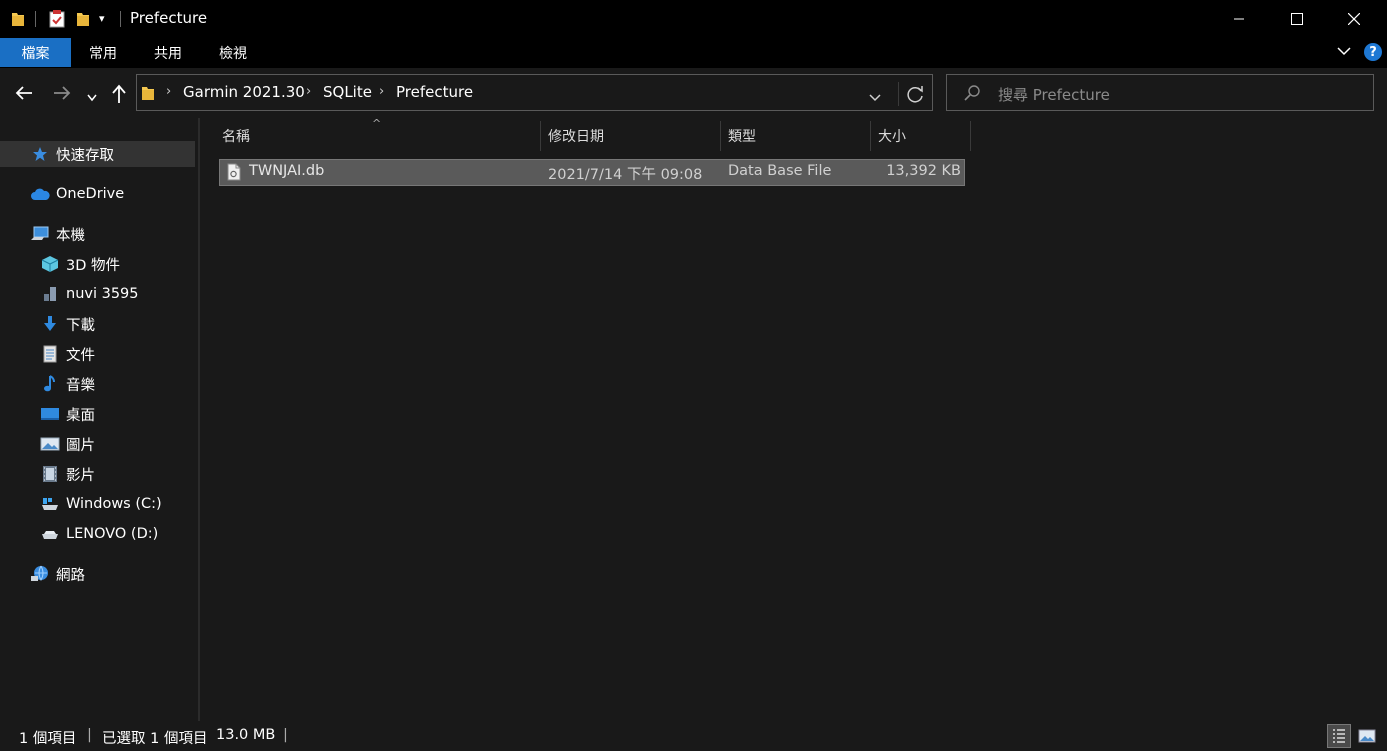 The height and width of the screenshot is (751, 1387). Describe the element at coordinates (434, 92) in the screenshot. I see `breadcrumb-prefecture: Prefecture` at that location.